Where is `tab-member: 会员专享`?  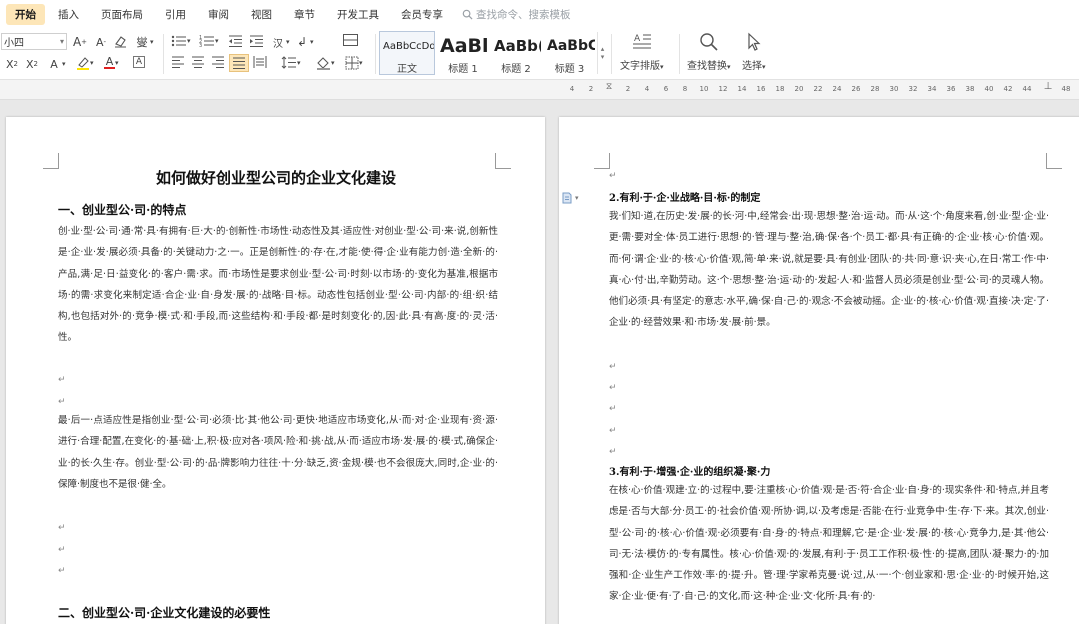 tab-member: 会员专享 is located at coordinates (422, 14).